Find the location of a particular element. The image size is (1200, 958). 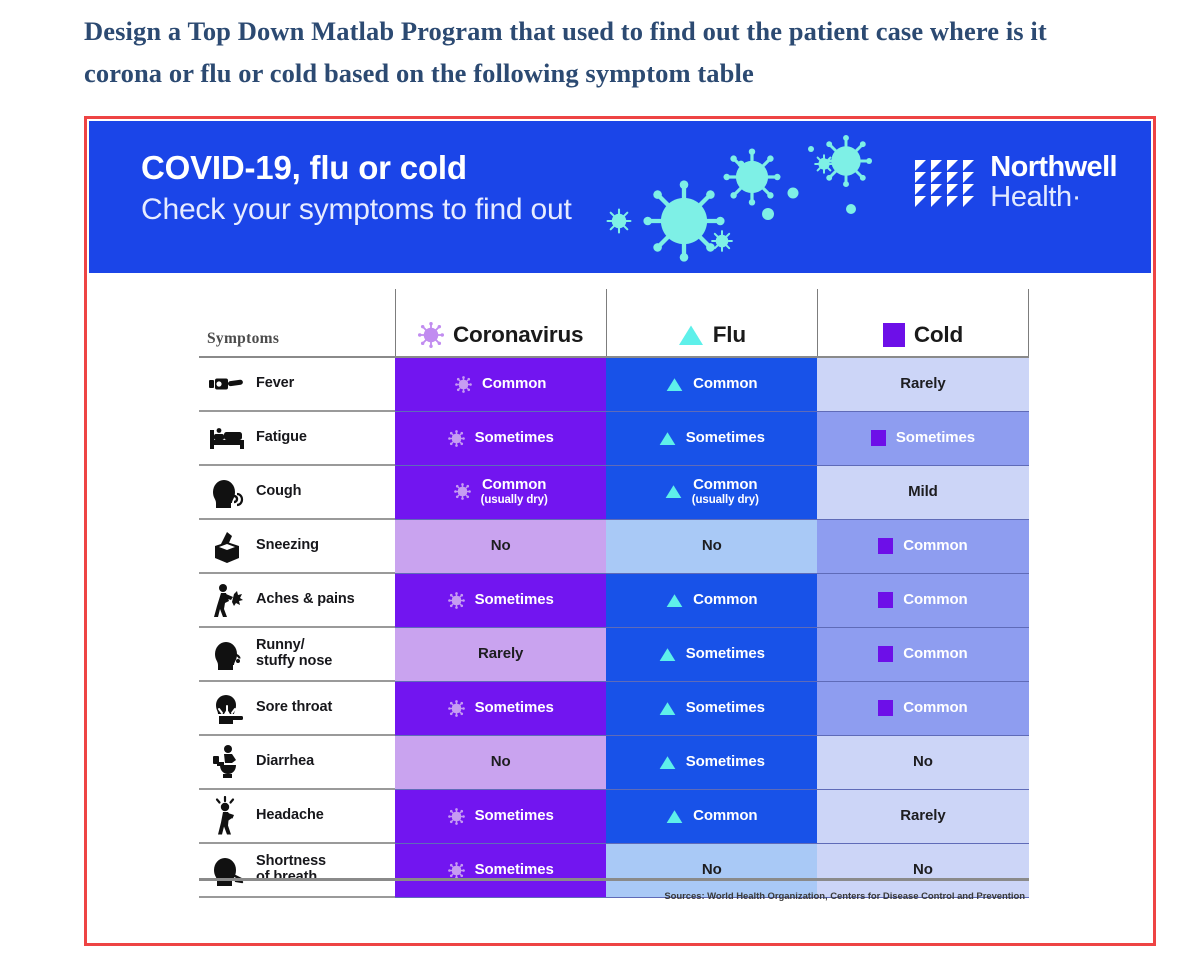

table-header-row: Symptoms Coronavirus Flu Cold is located at coordinates (614, 323).